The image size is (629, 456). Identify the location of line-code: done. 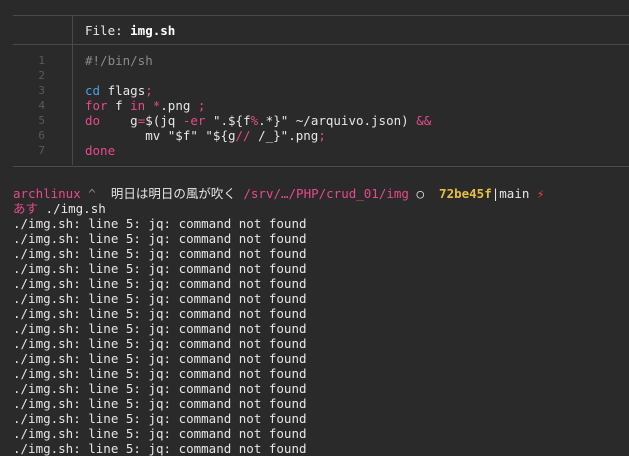
(100, 150).